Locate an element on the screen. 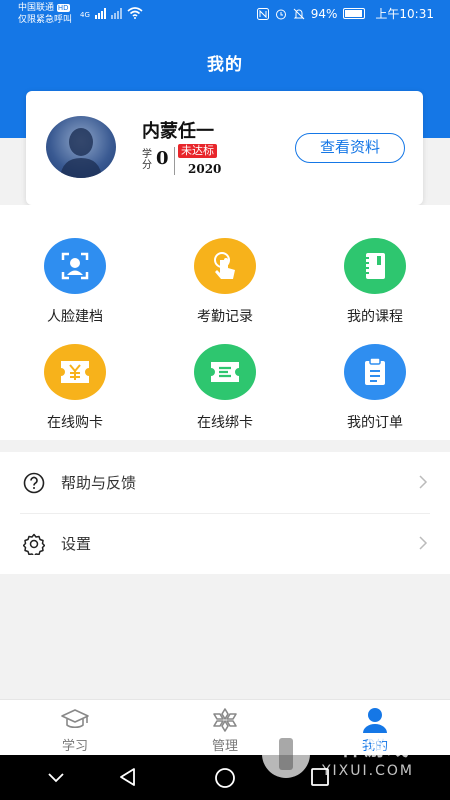 The height and width of the screenshot is (800, 450). battery-icon is located at coordinates (354, 13).